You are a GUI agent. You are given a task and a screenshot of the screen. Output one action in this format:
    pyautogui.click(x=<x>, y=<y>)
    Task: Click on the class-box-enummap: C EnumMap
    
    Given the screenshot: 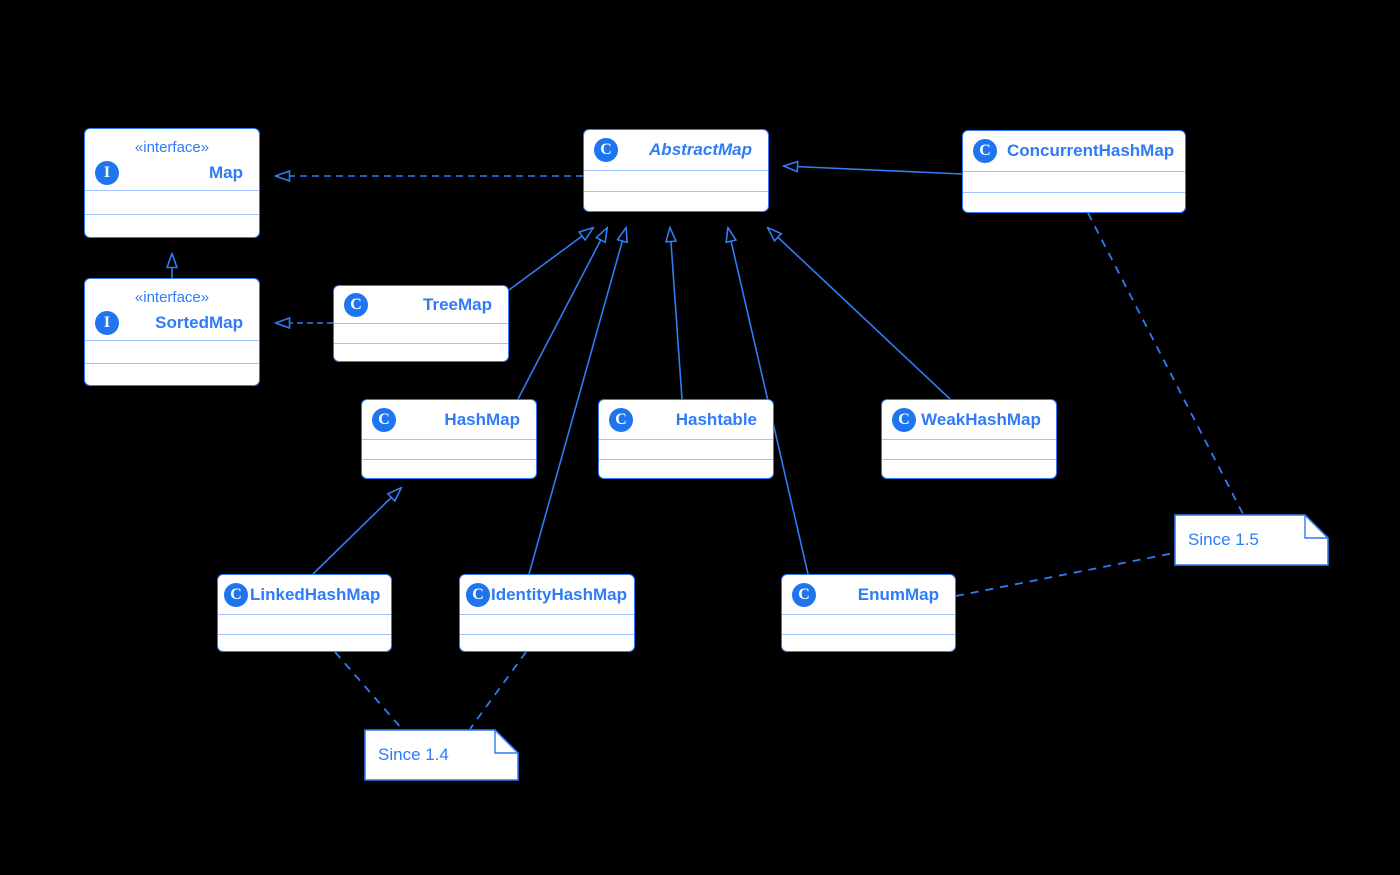 What is the action you would take?
    pyautogui.click(x=868, y=613)
    